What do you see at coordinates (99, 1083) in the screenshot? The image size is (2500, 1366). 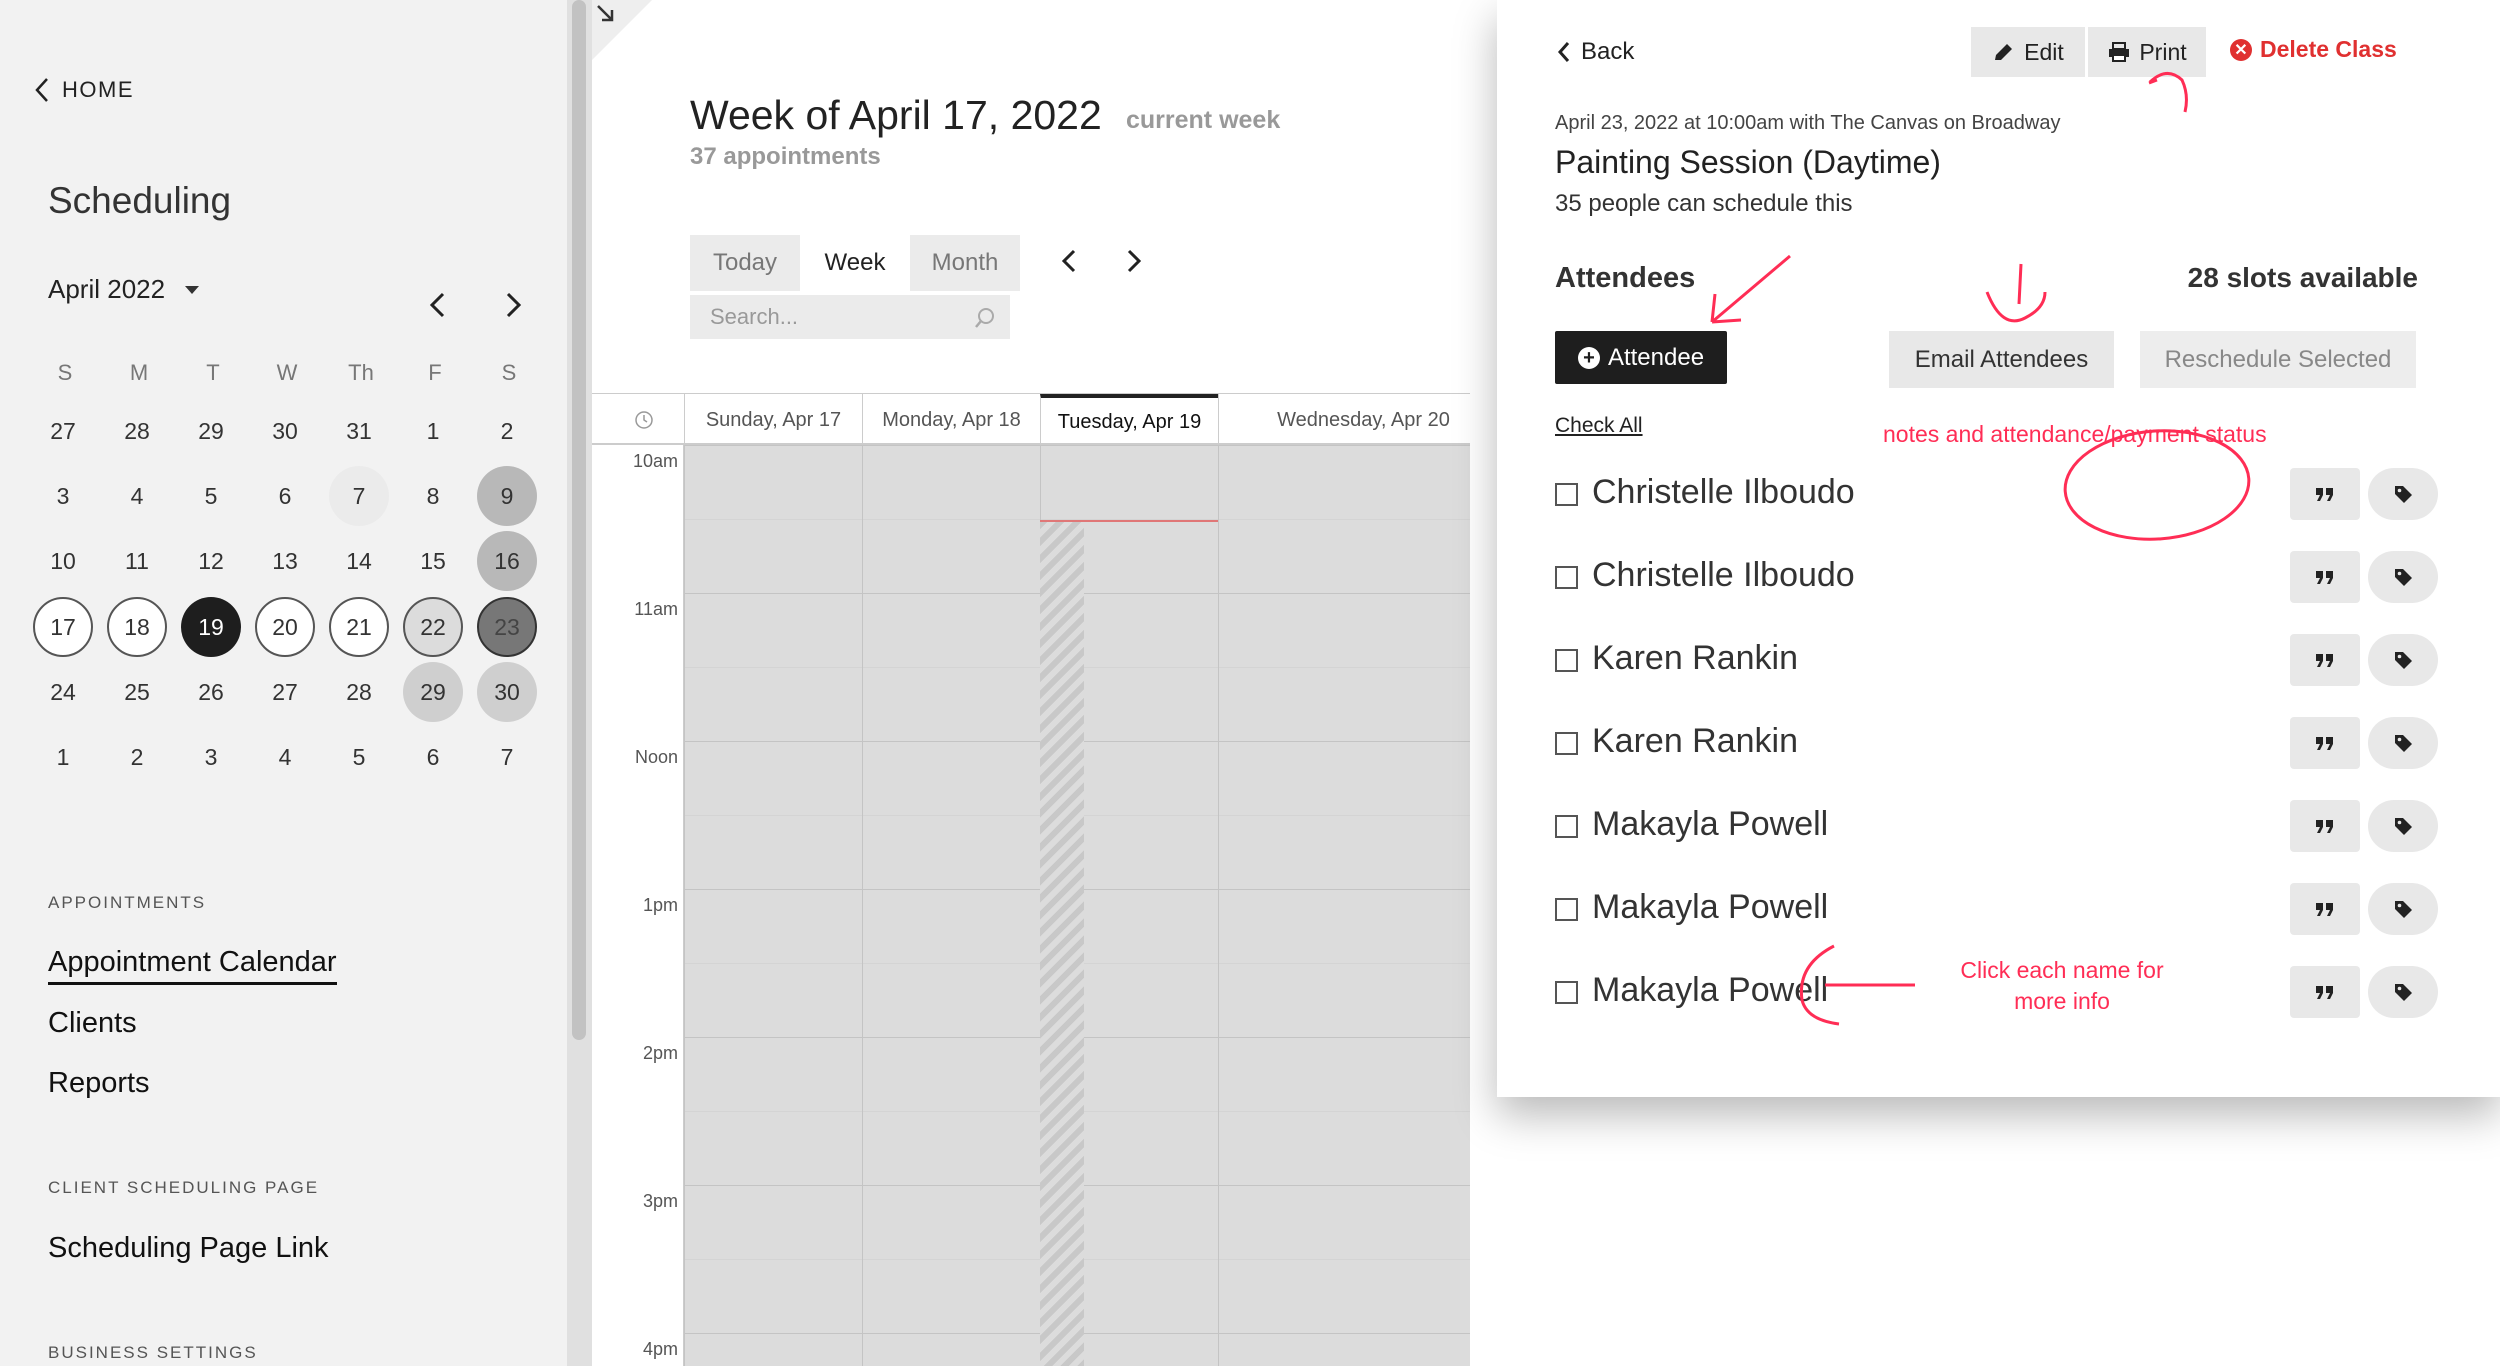 I see `nav-reports: Reports` at bounding box center [99, 1083].